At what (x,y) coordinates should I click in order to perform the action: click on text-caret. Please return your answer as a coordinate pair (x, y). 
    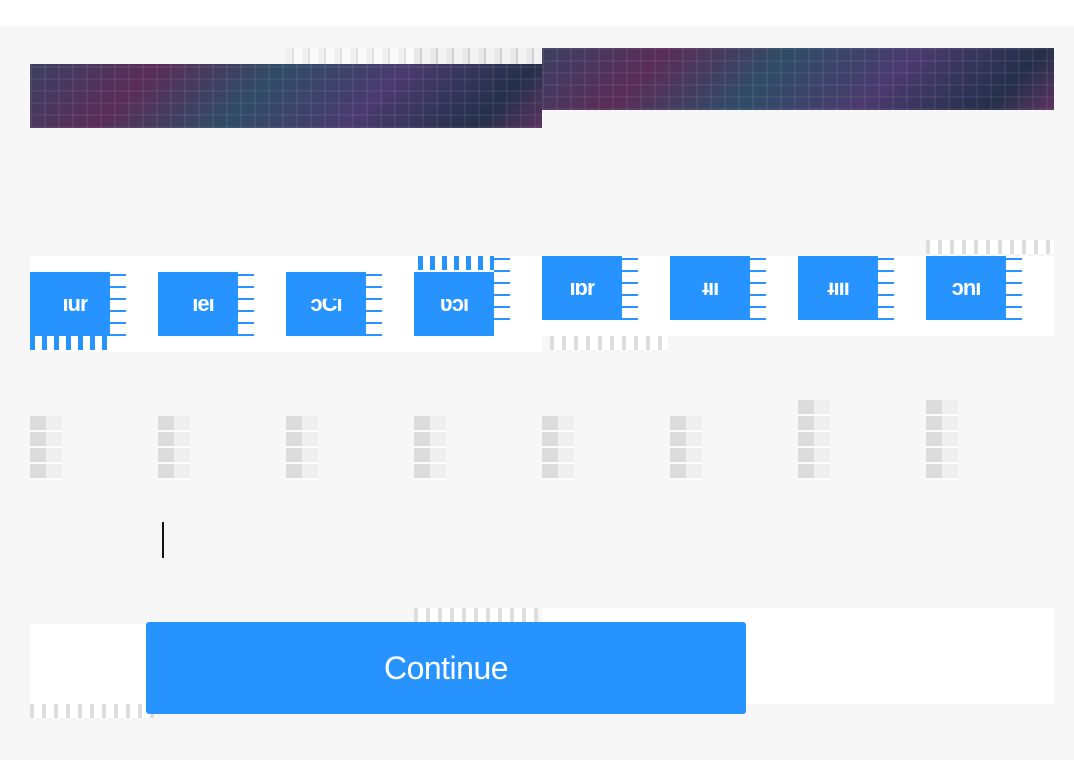
    Looking at the image, I should click on (163, 540).